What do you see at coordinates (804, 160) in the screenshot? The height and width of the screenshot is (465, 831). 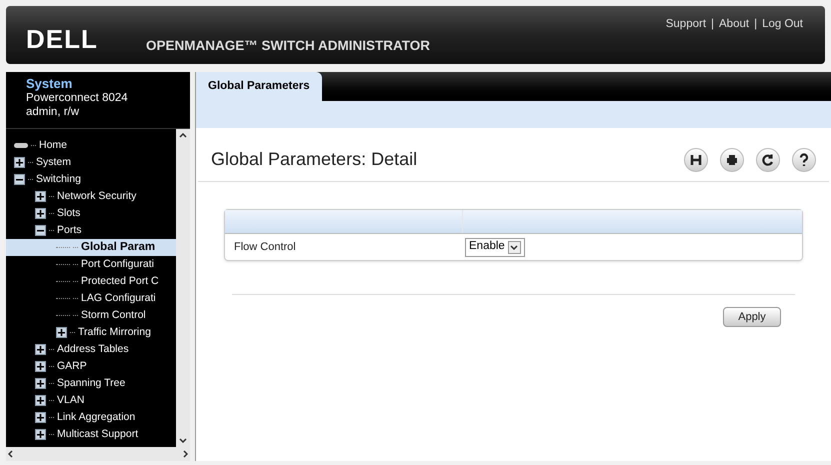 I see `help-icon` at bounding box center [804, 160].